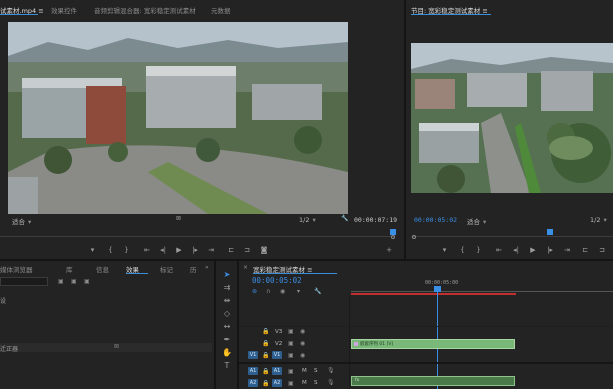 The width and height of the screenshot is (613, 389). I want to click on export-frame-icon: ◙, so click(264, 250).